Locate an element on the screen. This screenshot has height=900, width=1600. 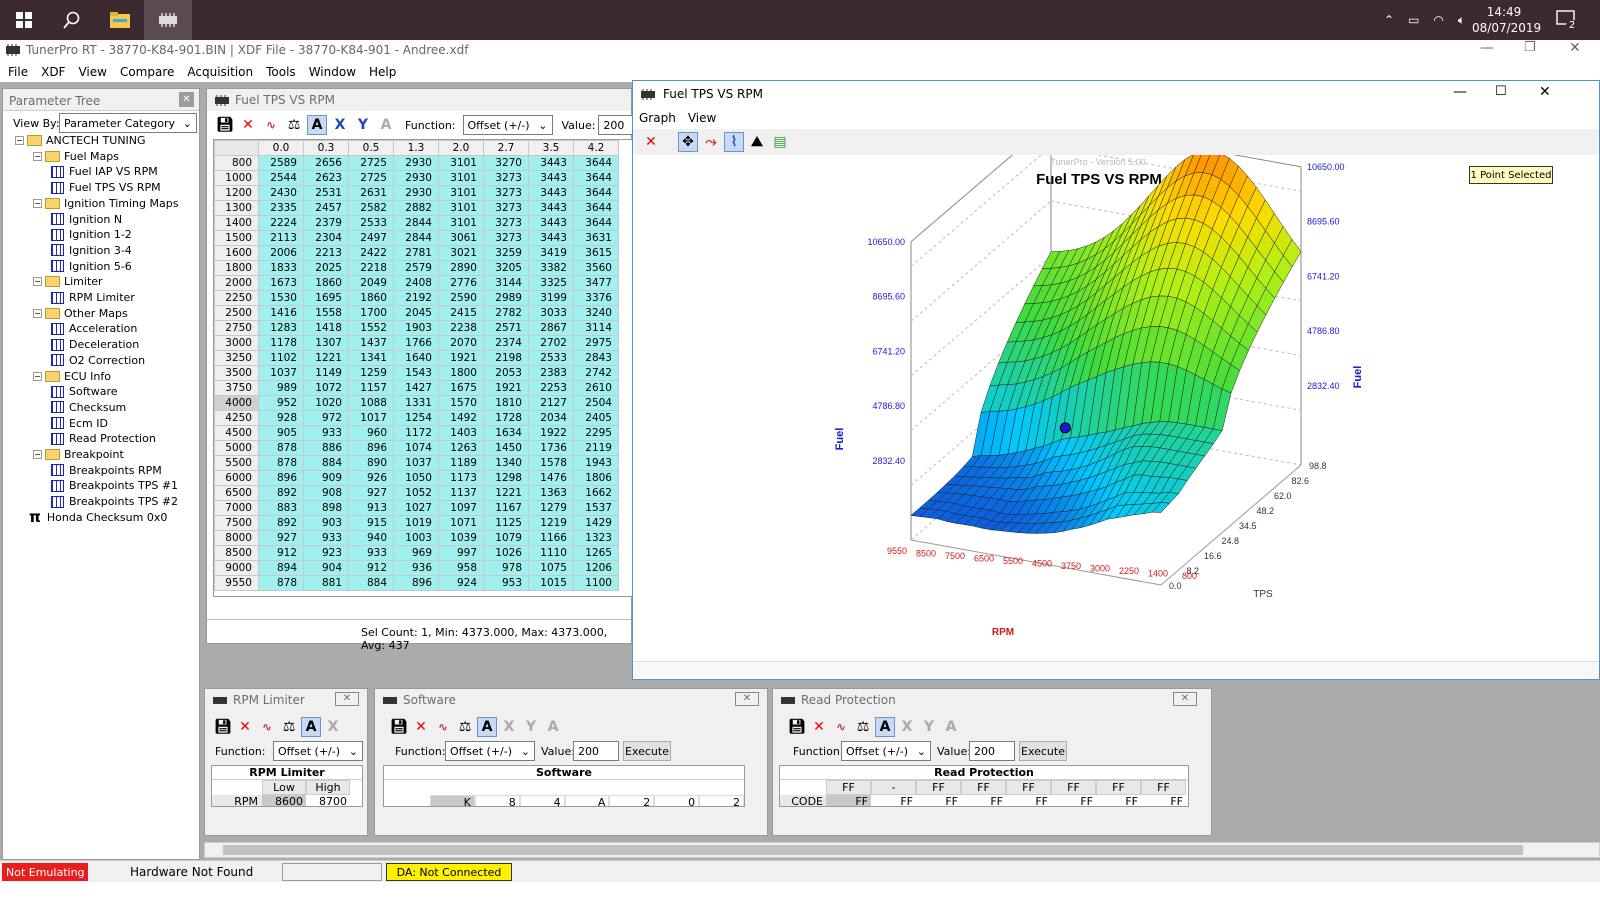
table-cell: 2408 is located at coordinates (416, 283).